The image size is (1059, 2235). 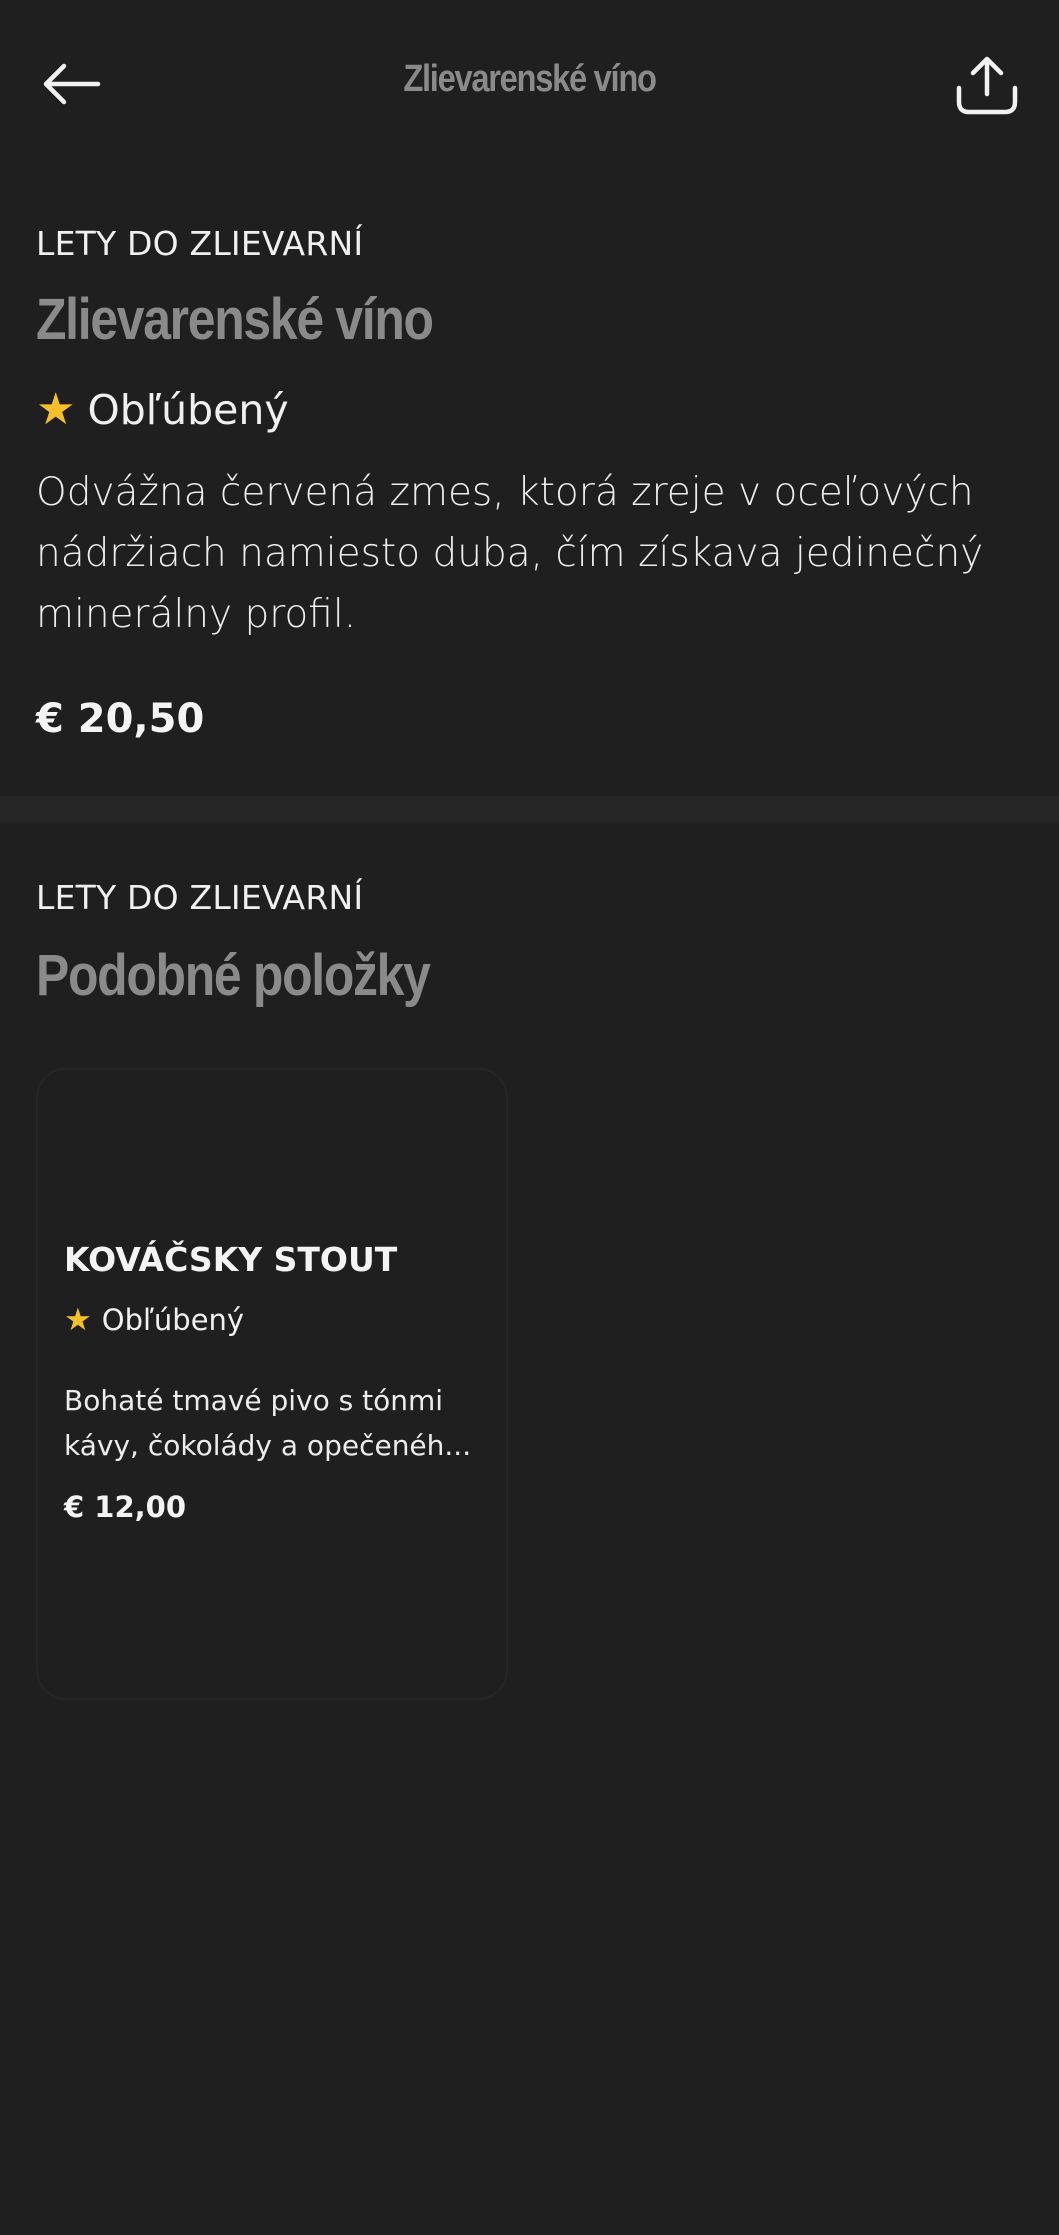 What do you see at coordinates (120, 719) in the screenshot?
I see `product-price: € 20,50` at bounding box center [120, 719].